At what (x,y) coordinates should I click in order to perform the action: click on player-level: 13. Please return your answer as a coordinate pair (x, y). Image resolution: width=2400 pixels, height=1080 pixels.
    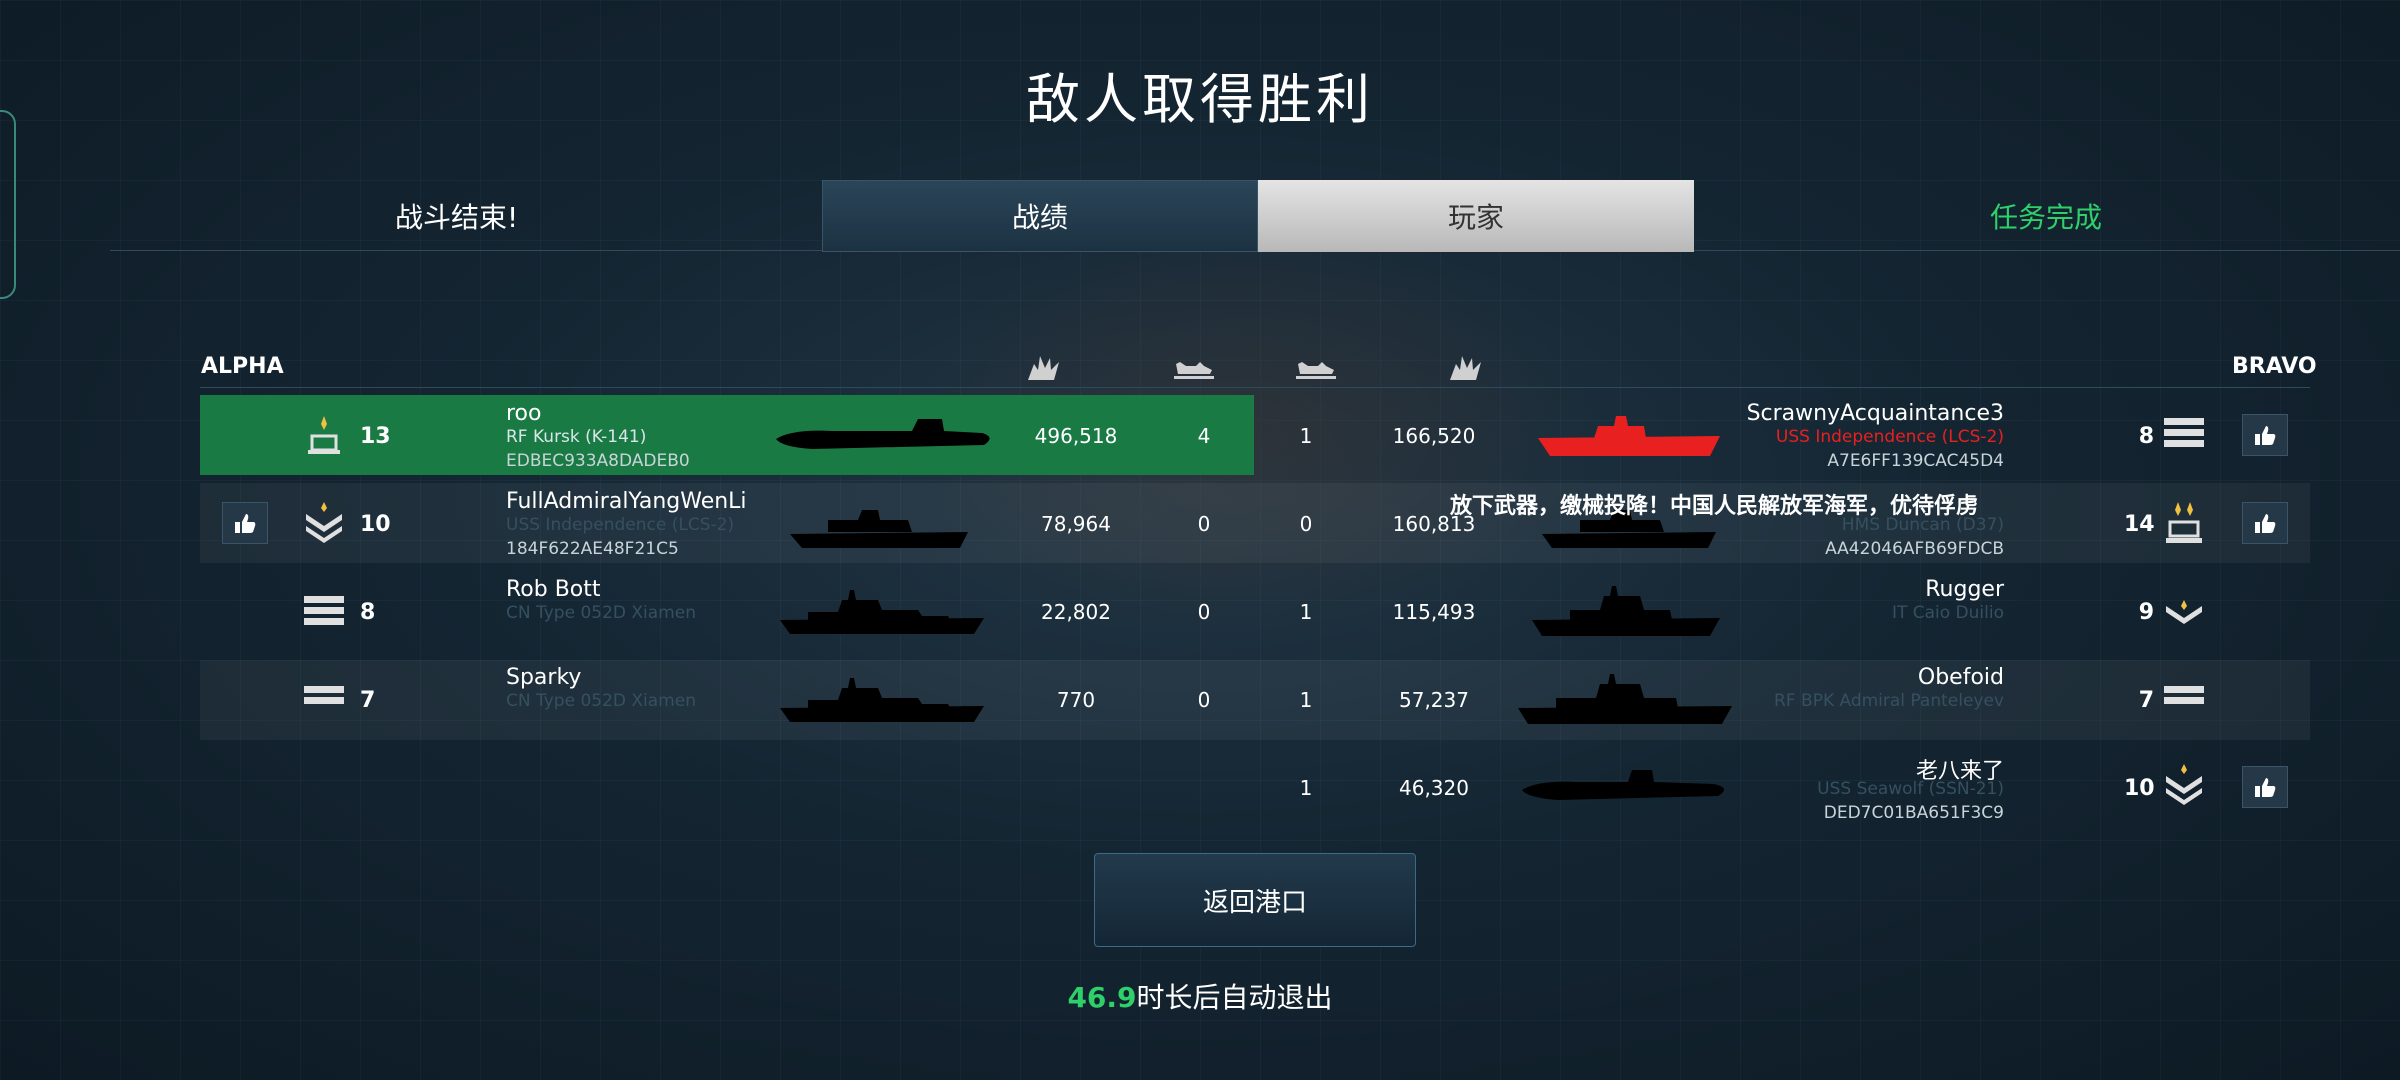
    Looking at the image, I should click on (375, 436).